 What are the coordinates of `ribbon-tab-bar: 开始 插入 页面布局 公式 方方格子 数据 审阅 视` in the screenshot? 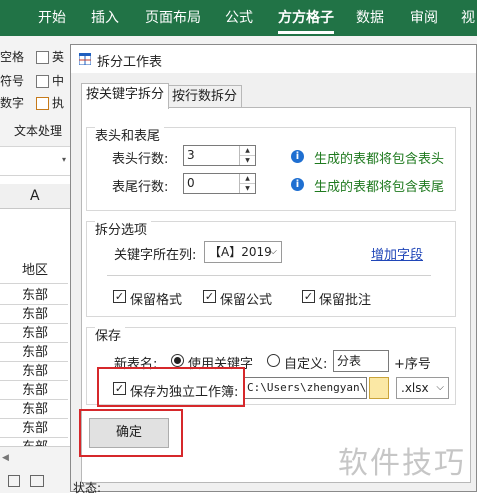 It's located at (238, 18).